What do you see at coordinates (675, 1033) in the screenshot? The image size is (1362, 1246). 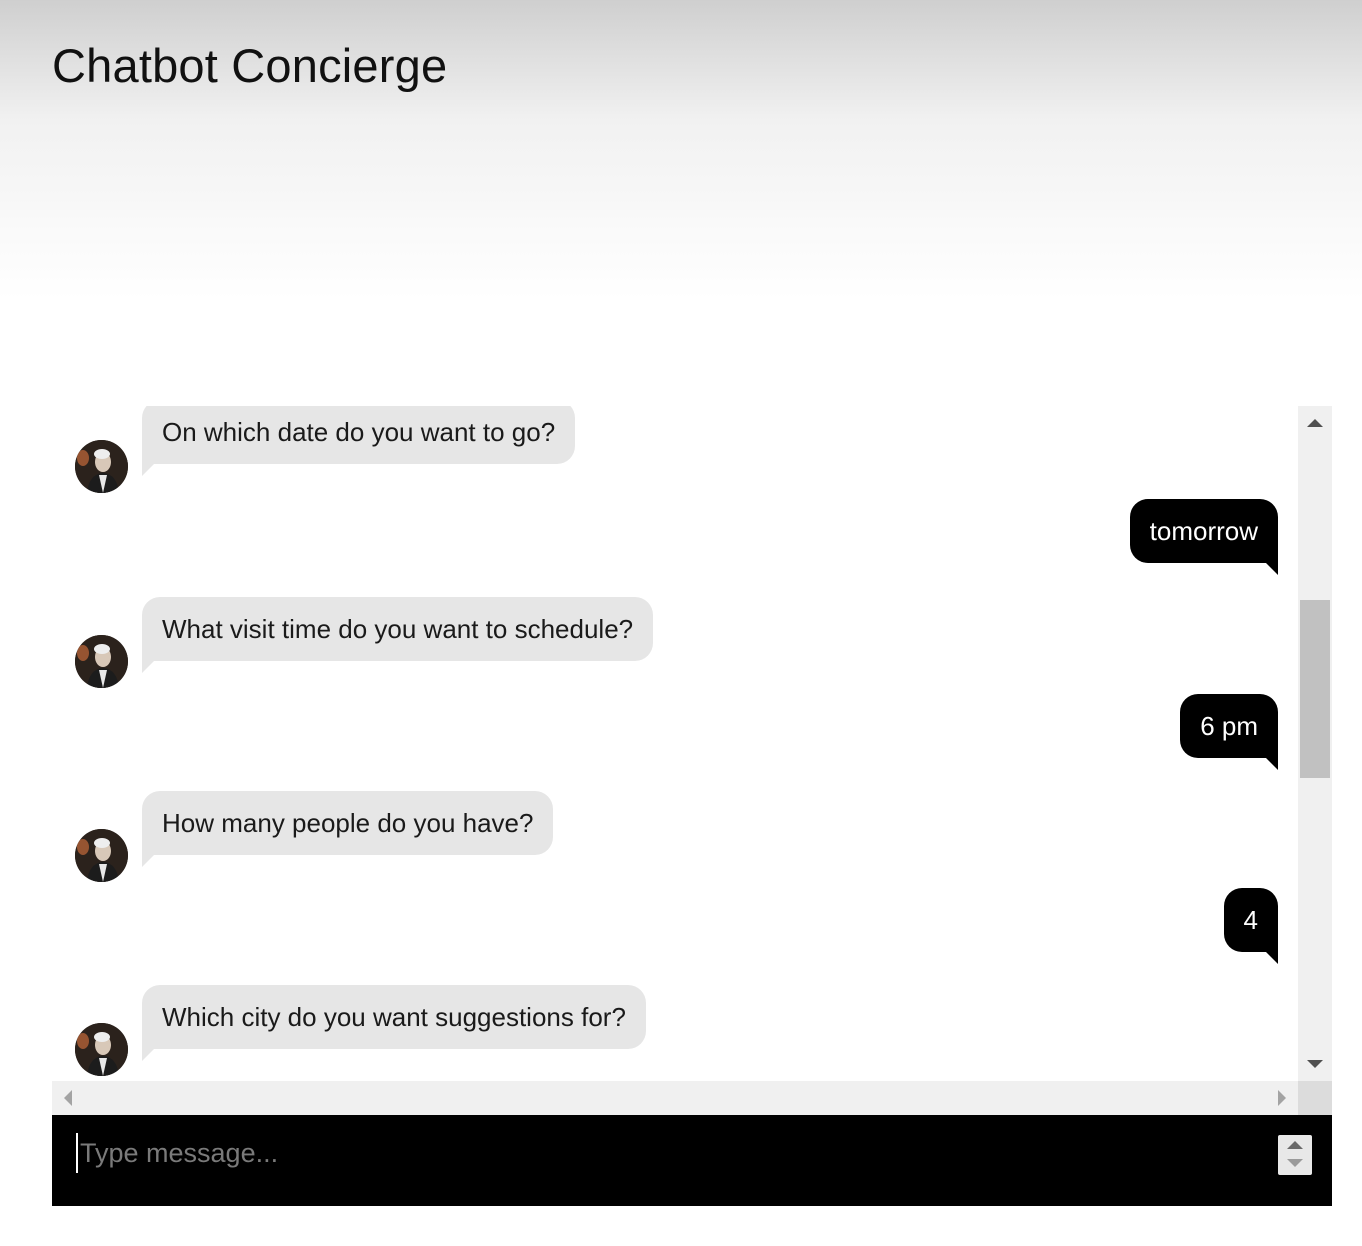 I see `bot-message-row: Which city do you want suggestions for?` at bounding box center [675, 1033].